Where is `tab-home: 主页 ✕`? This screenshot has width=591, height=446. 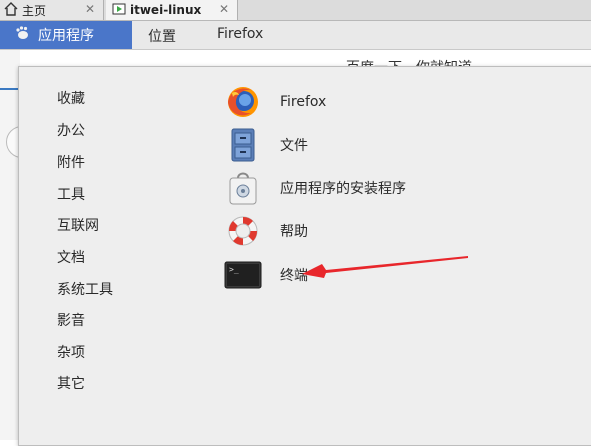
tab-home: 主页 ✕ is located at coordinates (52, 10).